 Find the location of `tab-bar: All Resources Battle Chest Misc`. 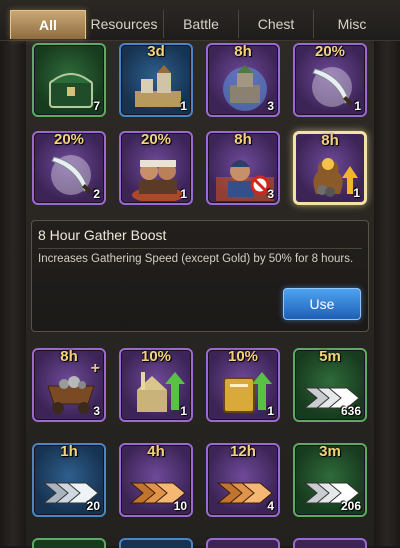

tab-bar: All Resources Battle Chest Misc is located at coordinates (200, 20).